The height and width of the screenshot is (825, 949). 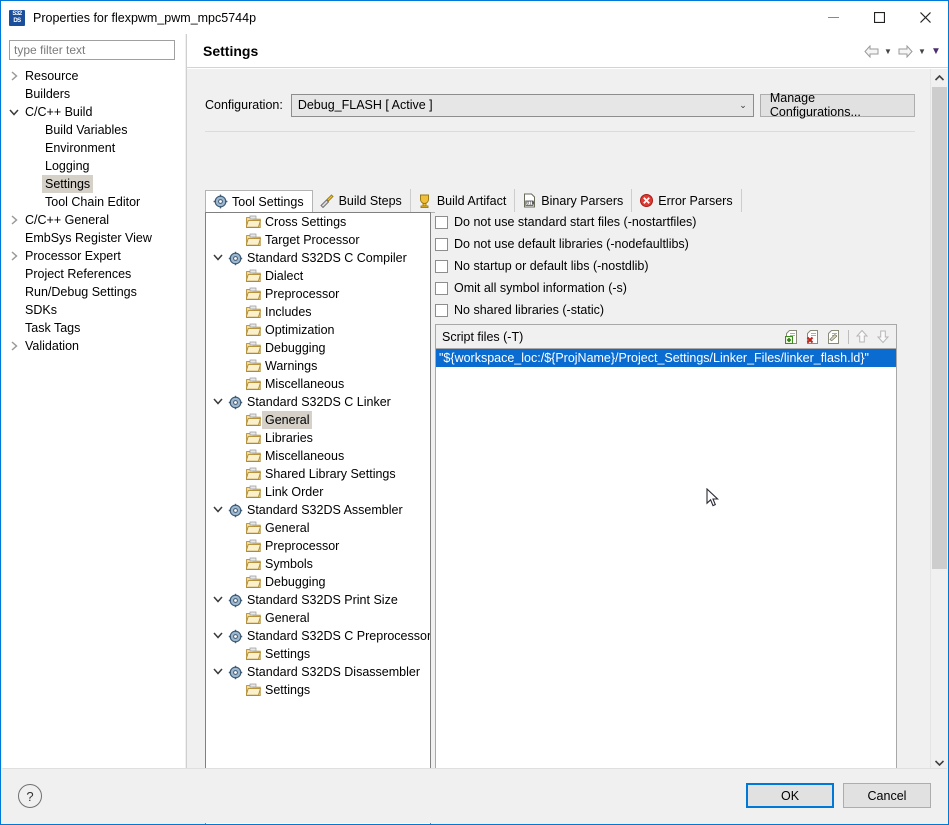 I want to click on forward-arrow-icon, so click(x=905, y=51).